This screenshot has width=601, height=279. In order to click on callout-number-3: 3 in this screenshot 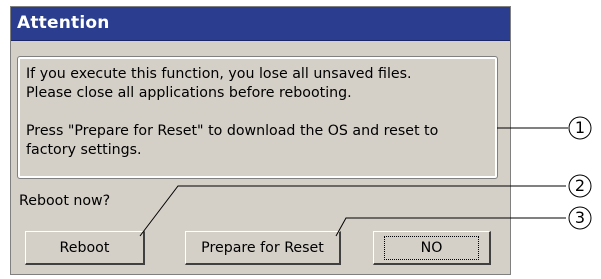, I will do `click(580, 217)`.